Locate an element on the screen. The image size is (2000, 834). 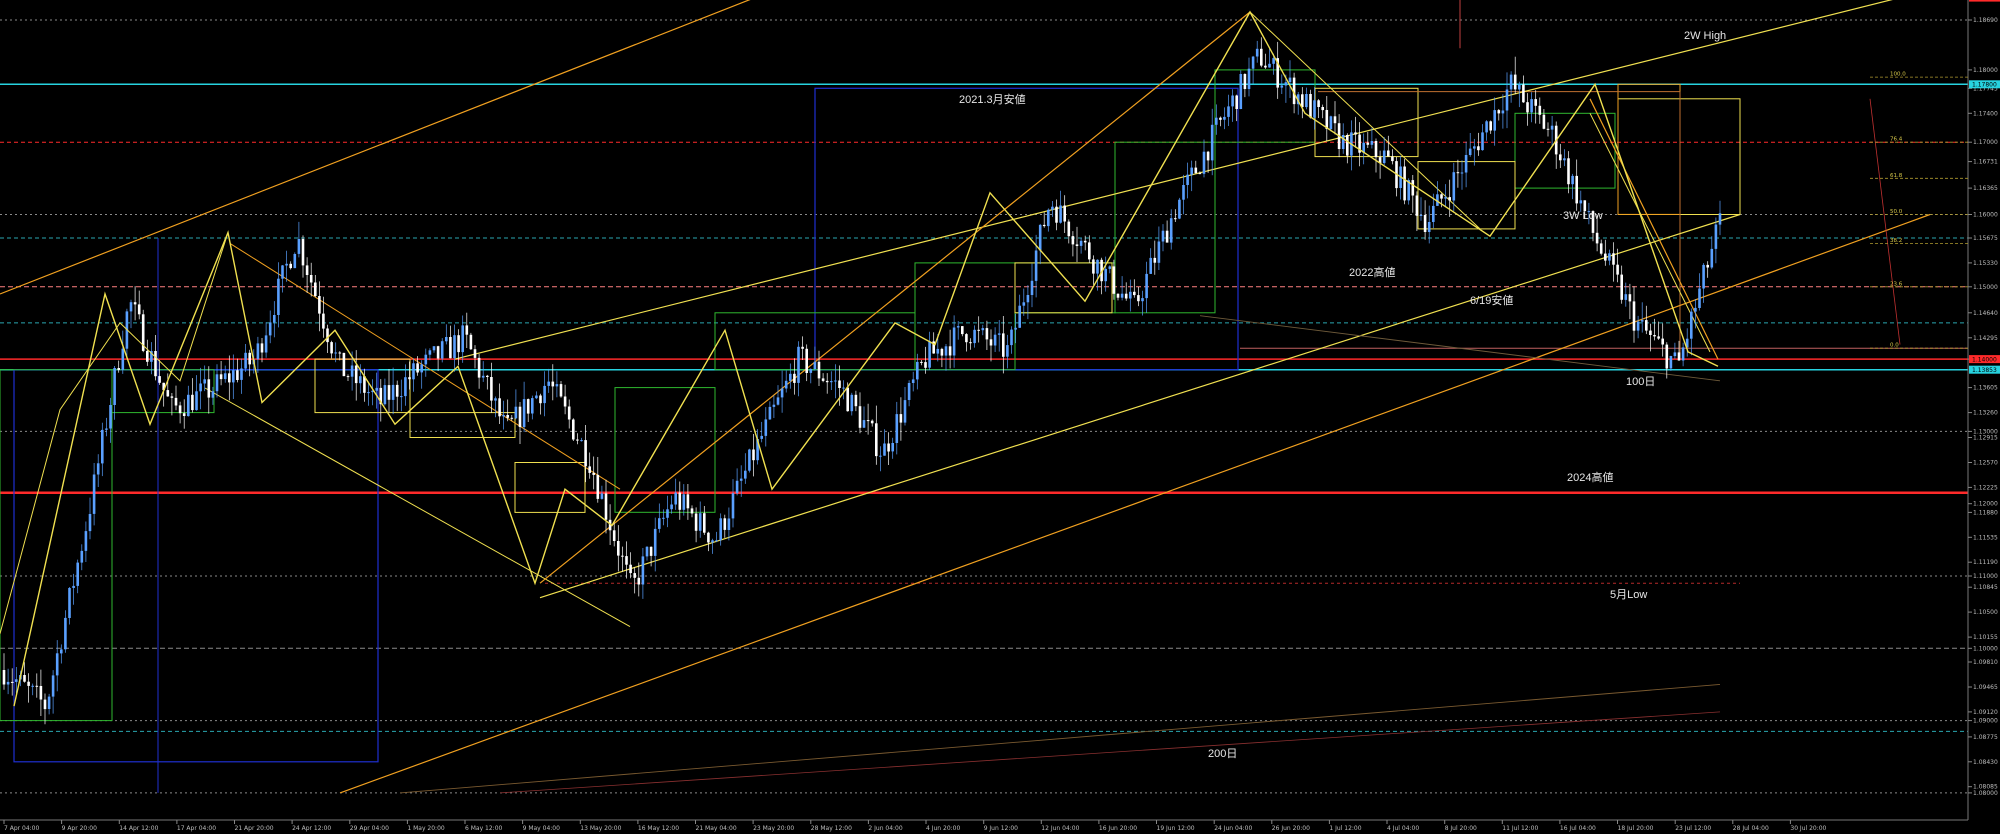
price-tick-label: 1.15675 is located at coordinates (1985, 238).